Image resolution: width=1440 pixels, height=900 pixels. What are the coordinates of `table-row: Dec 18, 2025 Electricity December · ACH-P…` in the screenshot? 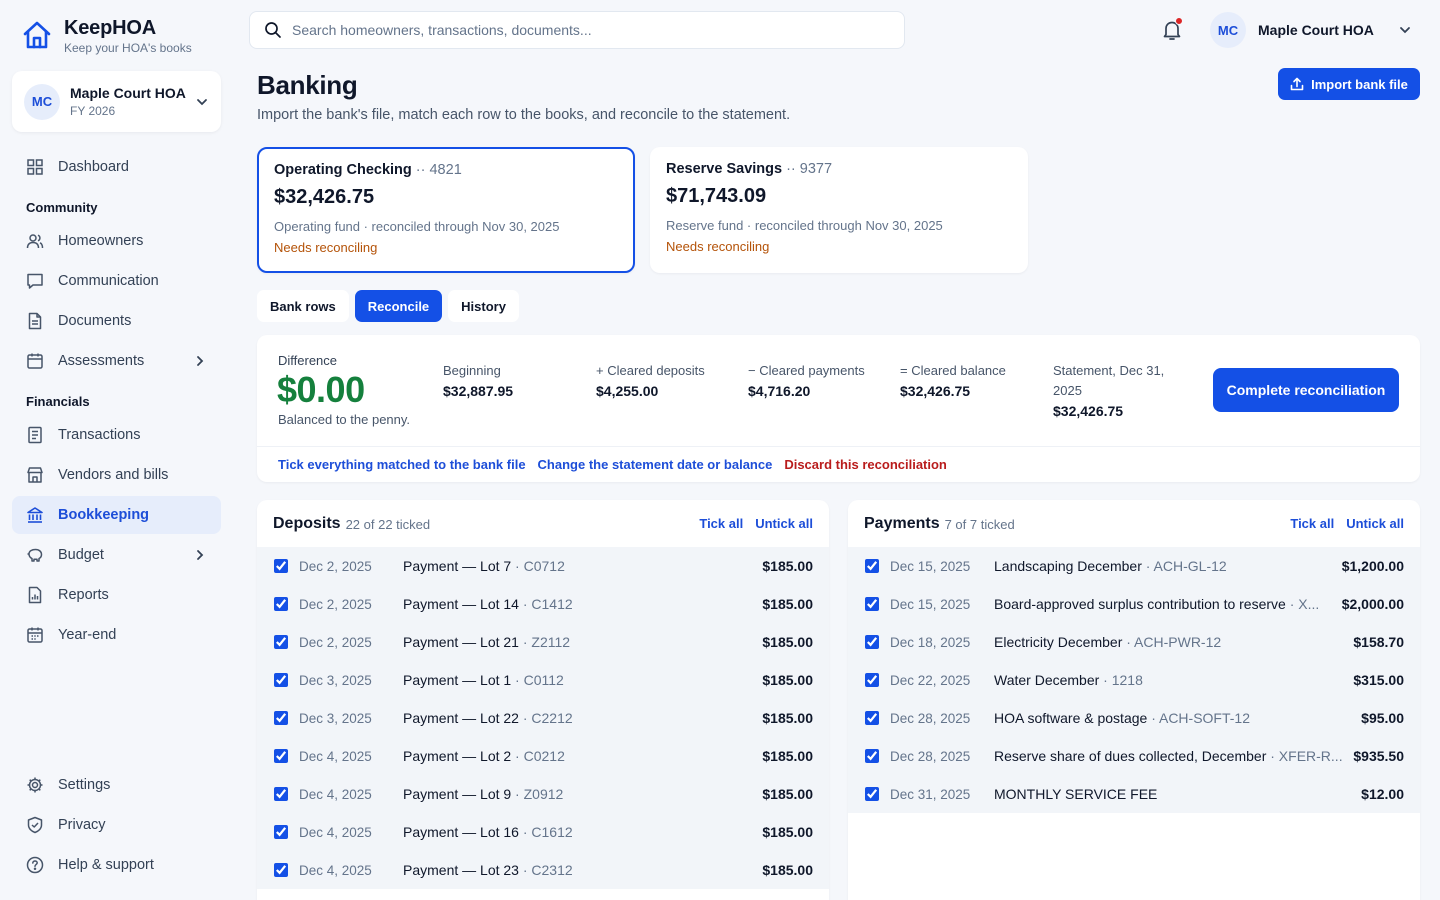 It's located at (1134, 642).